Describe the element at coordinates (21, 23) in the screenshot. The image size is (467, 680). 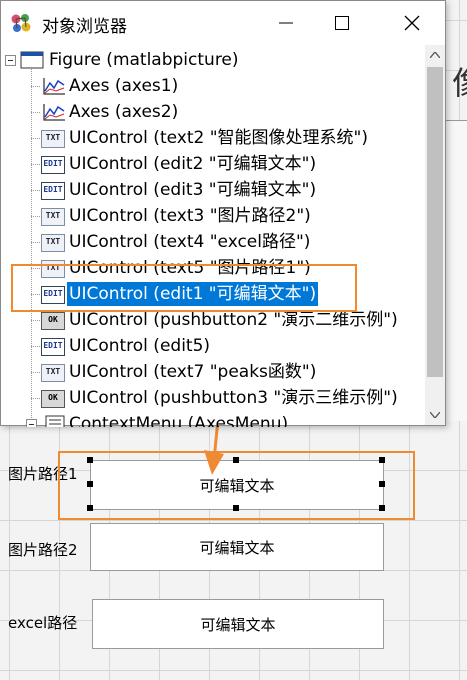
I see `object-browser-icon` at that location.